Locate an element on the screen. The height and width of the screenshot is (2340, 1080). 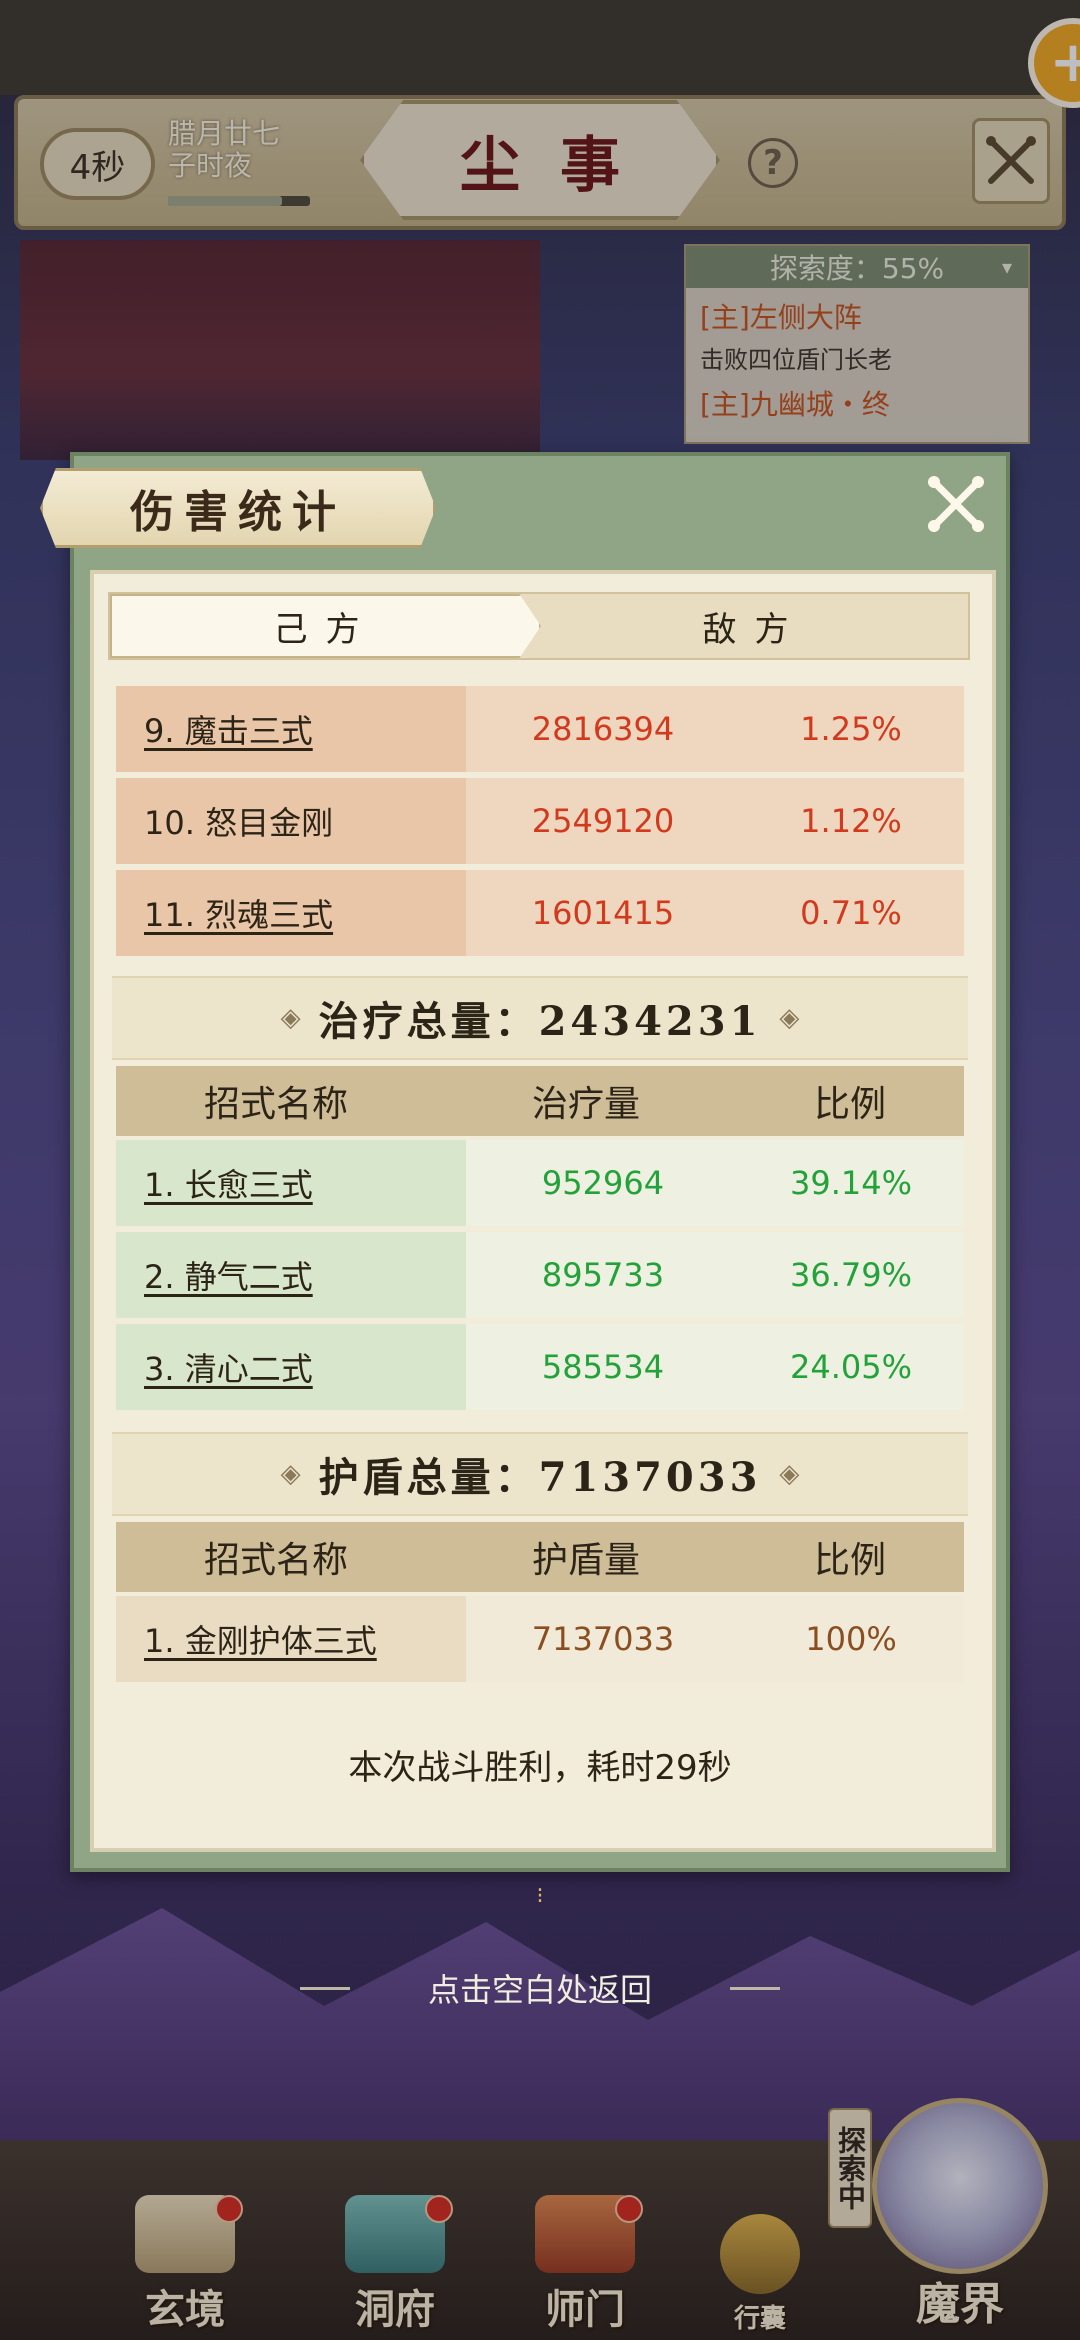
heal-total-title: 治疗总量：2434231 is located at coordinates (540, 1021).